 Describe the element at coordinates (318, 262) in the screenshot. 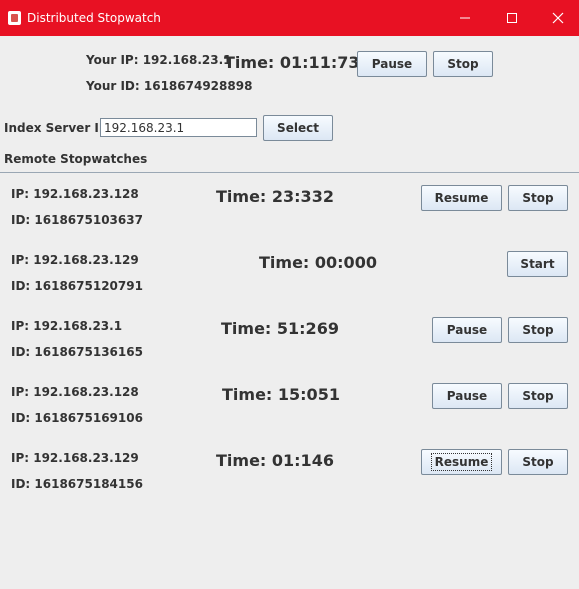

I see `remote-time-display: Time: 00:000` at that location.